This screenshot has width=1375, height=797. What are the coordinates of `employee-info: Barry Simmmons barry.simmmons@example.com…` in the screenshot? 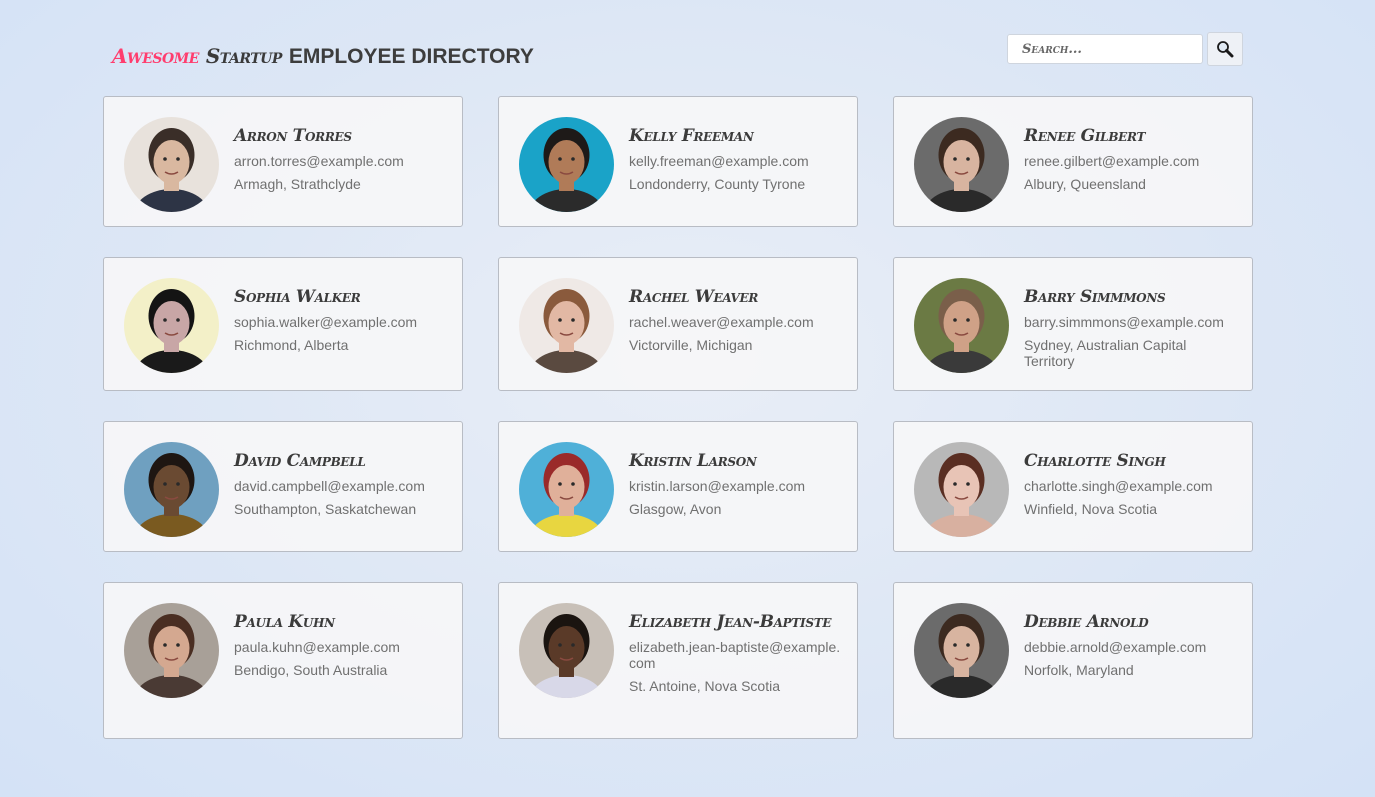 It's located at (1131, 327).